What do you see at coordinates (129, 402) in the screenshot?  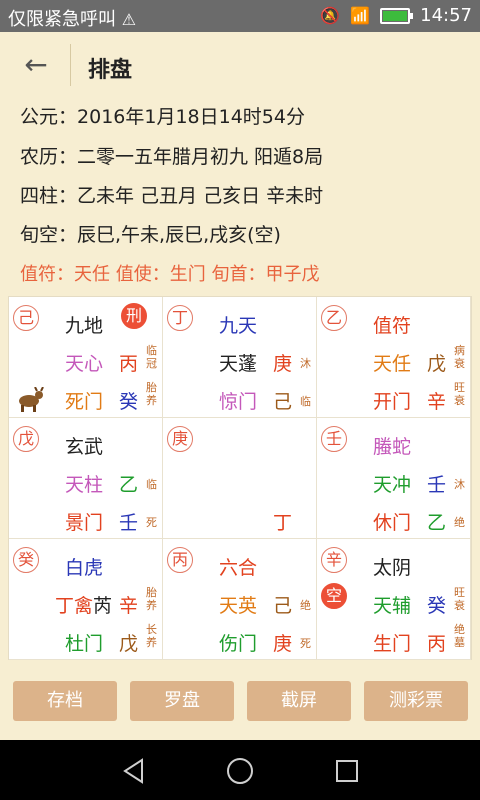 I see `door-gan: 癸` at bounding box center [129, 402].